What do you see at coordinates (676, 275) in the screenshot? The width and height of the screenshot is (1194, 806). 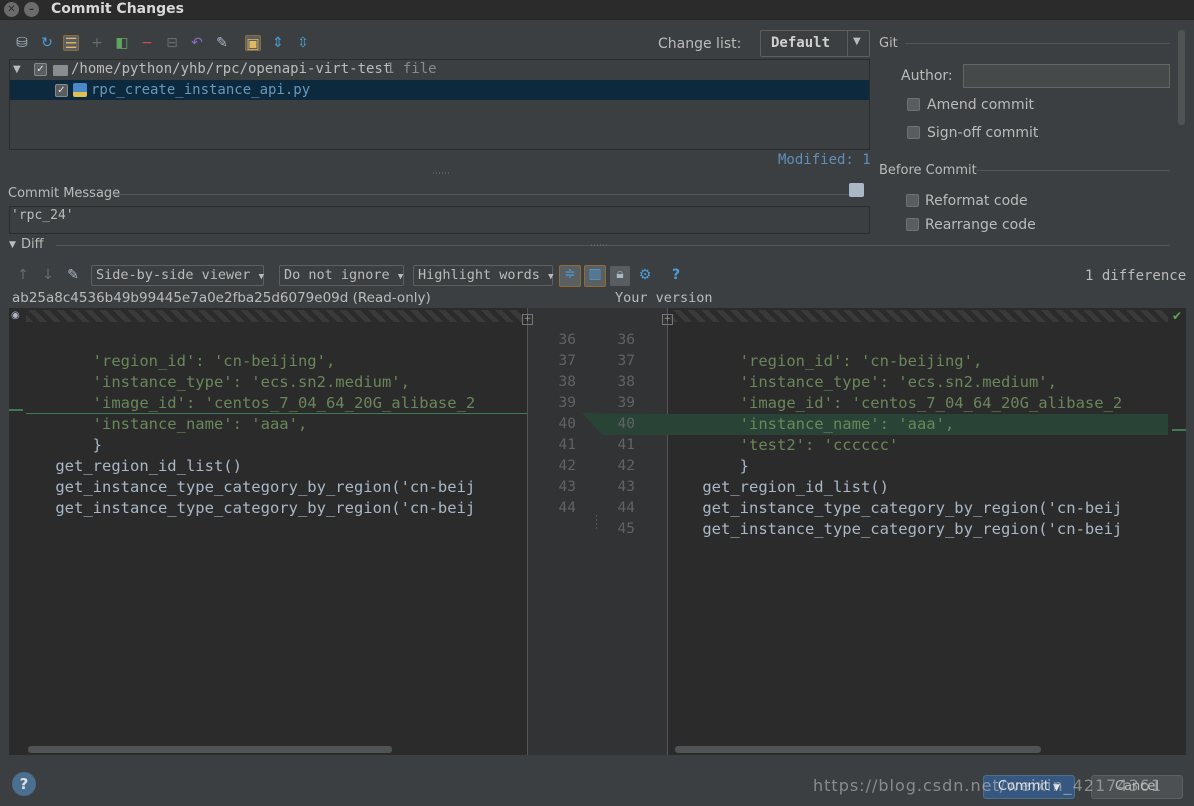 I see `help-icon: ?` at bounding box center [676, 275].